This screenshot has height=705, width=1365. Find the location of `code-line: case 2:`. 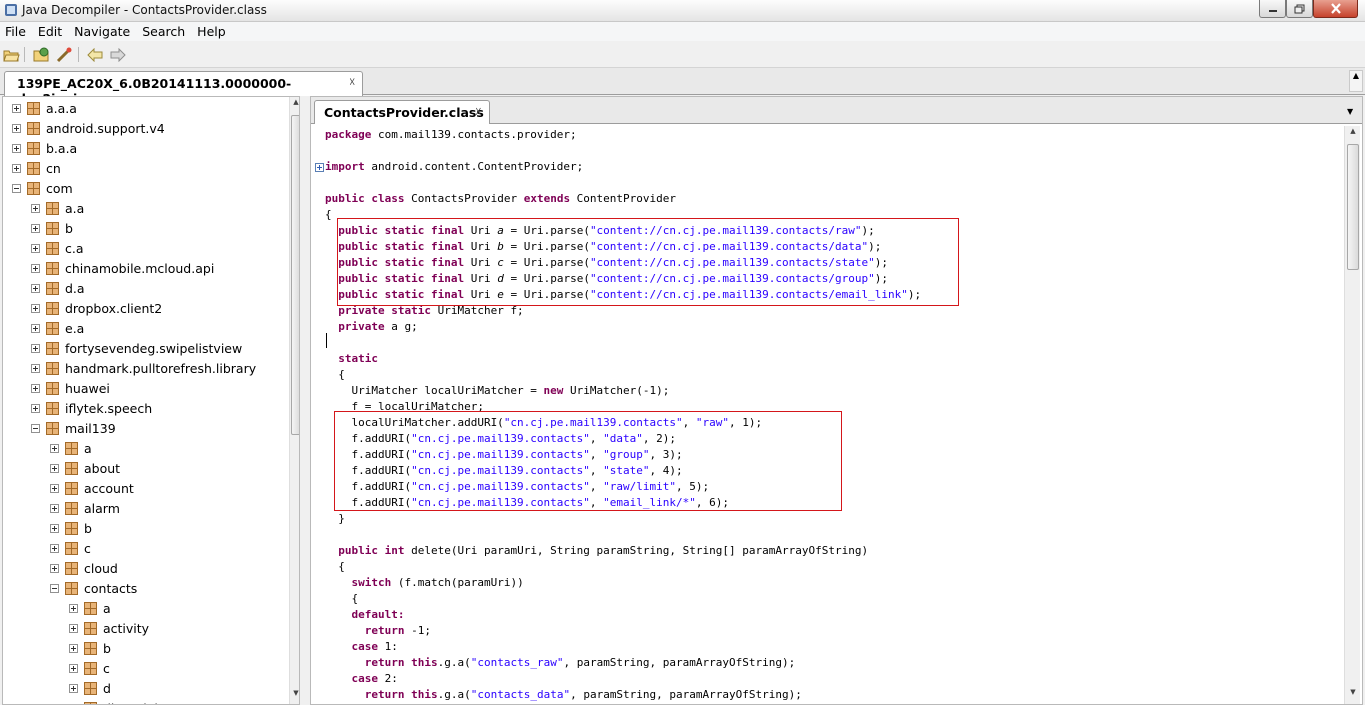

code-line: case 2: is located at coordinates (361, 679).